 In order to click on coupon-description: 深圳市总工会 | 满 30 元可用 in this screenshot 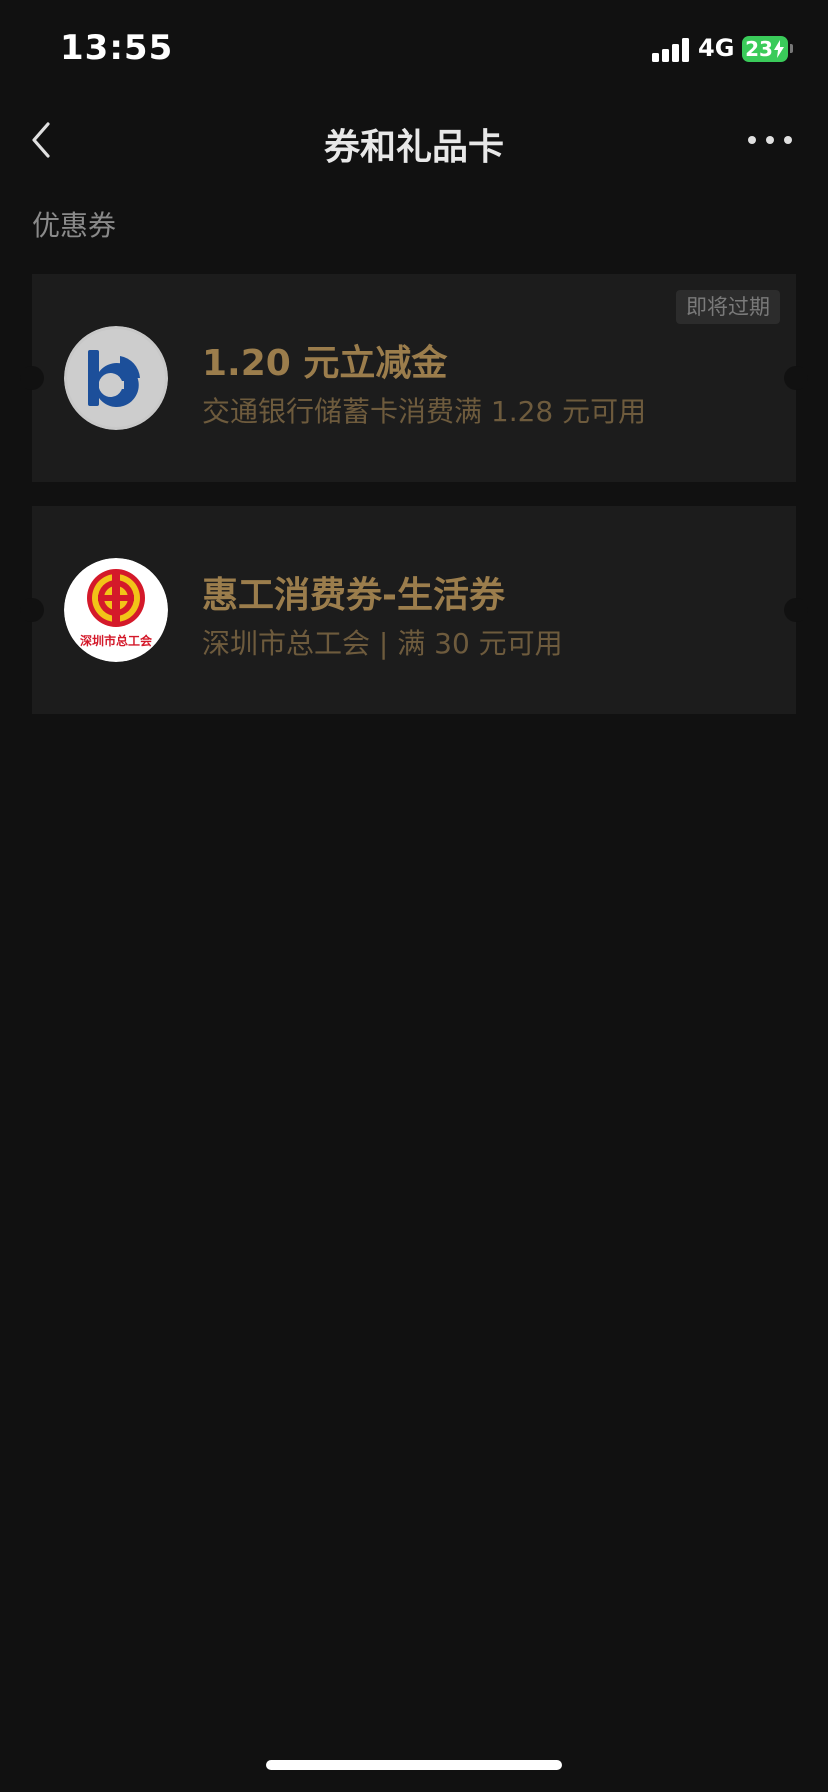, I will do `click(382, 643)`.